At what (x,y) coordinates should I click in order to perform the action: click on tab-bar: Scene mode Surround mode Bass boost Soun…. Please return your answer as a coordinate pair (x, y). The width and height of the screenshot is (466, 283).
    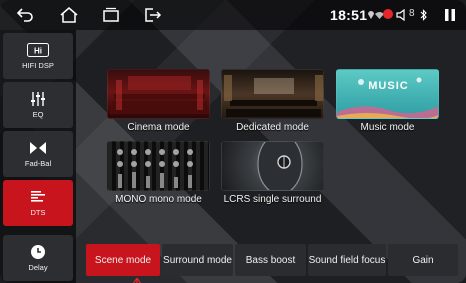
    Looking at the image, I should click on (271, 261).